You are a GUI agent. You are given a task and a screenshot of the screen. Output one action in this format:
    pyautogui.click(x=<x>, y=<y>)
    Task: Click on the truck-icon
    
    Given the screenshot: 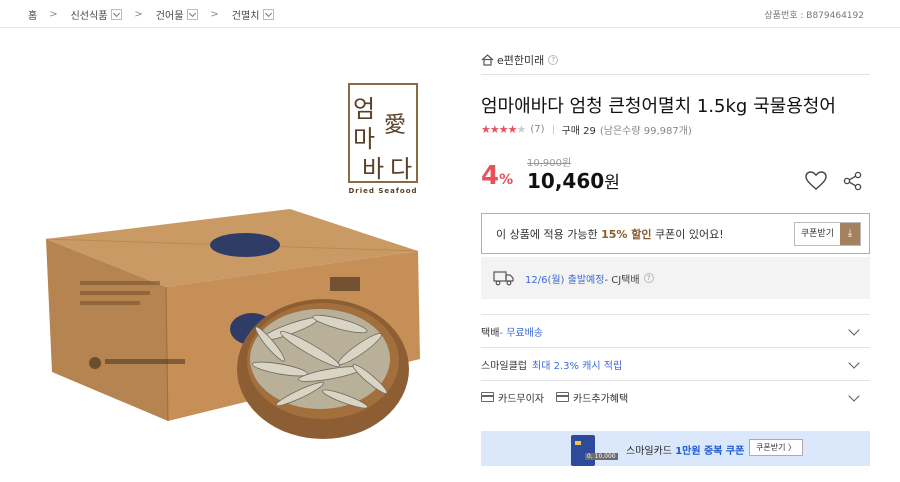 What is the action you would take?
    pyautogui.click(x=503, y=278)
    